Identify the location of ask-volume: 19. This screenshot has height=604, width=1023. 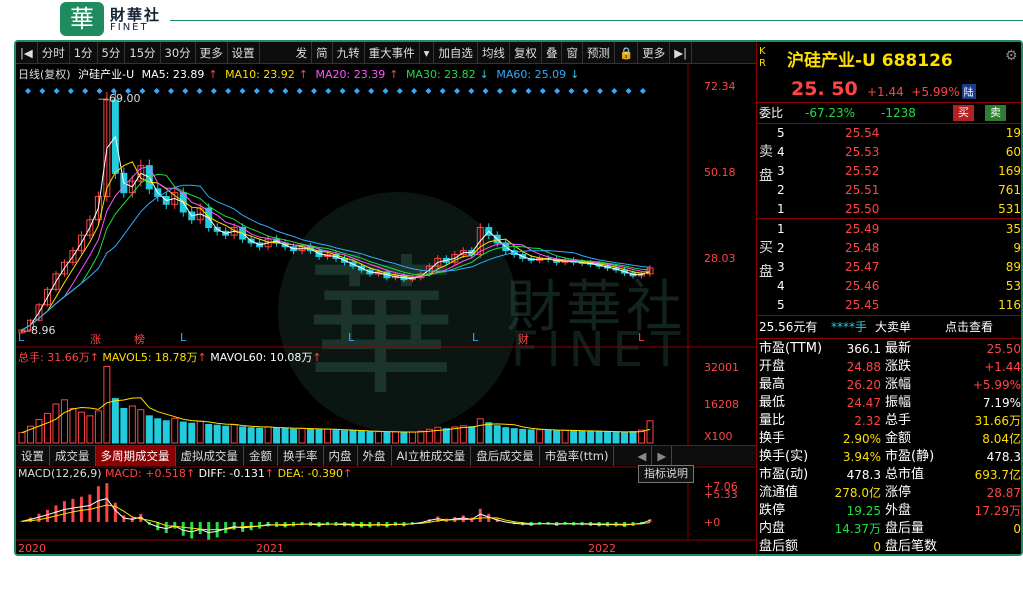
(1013, 133).